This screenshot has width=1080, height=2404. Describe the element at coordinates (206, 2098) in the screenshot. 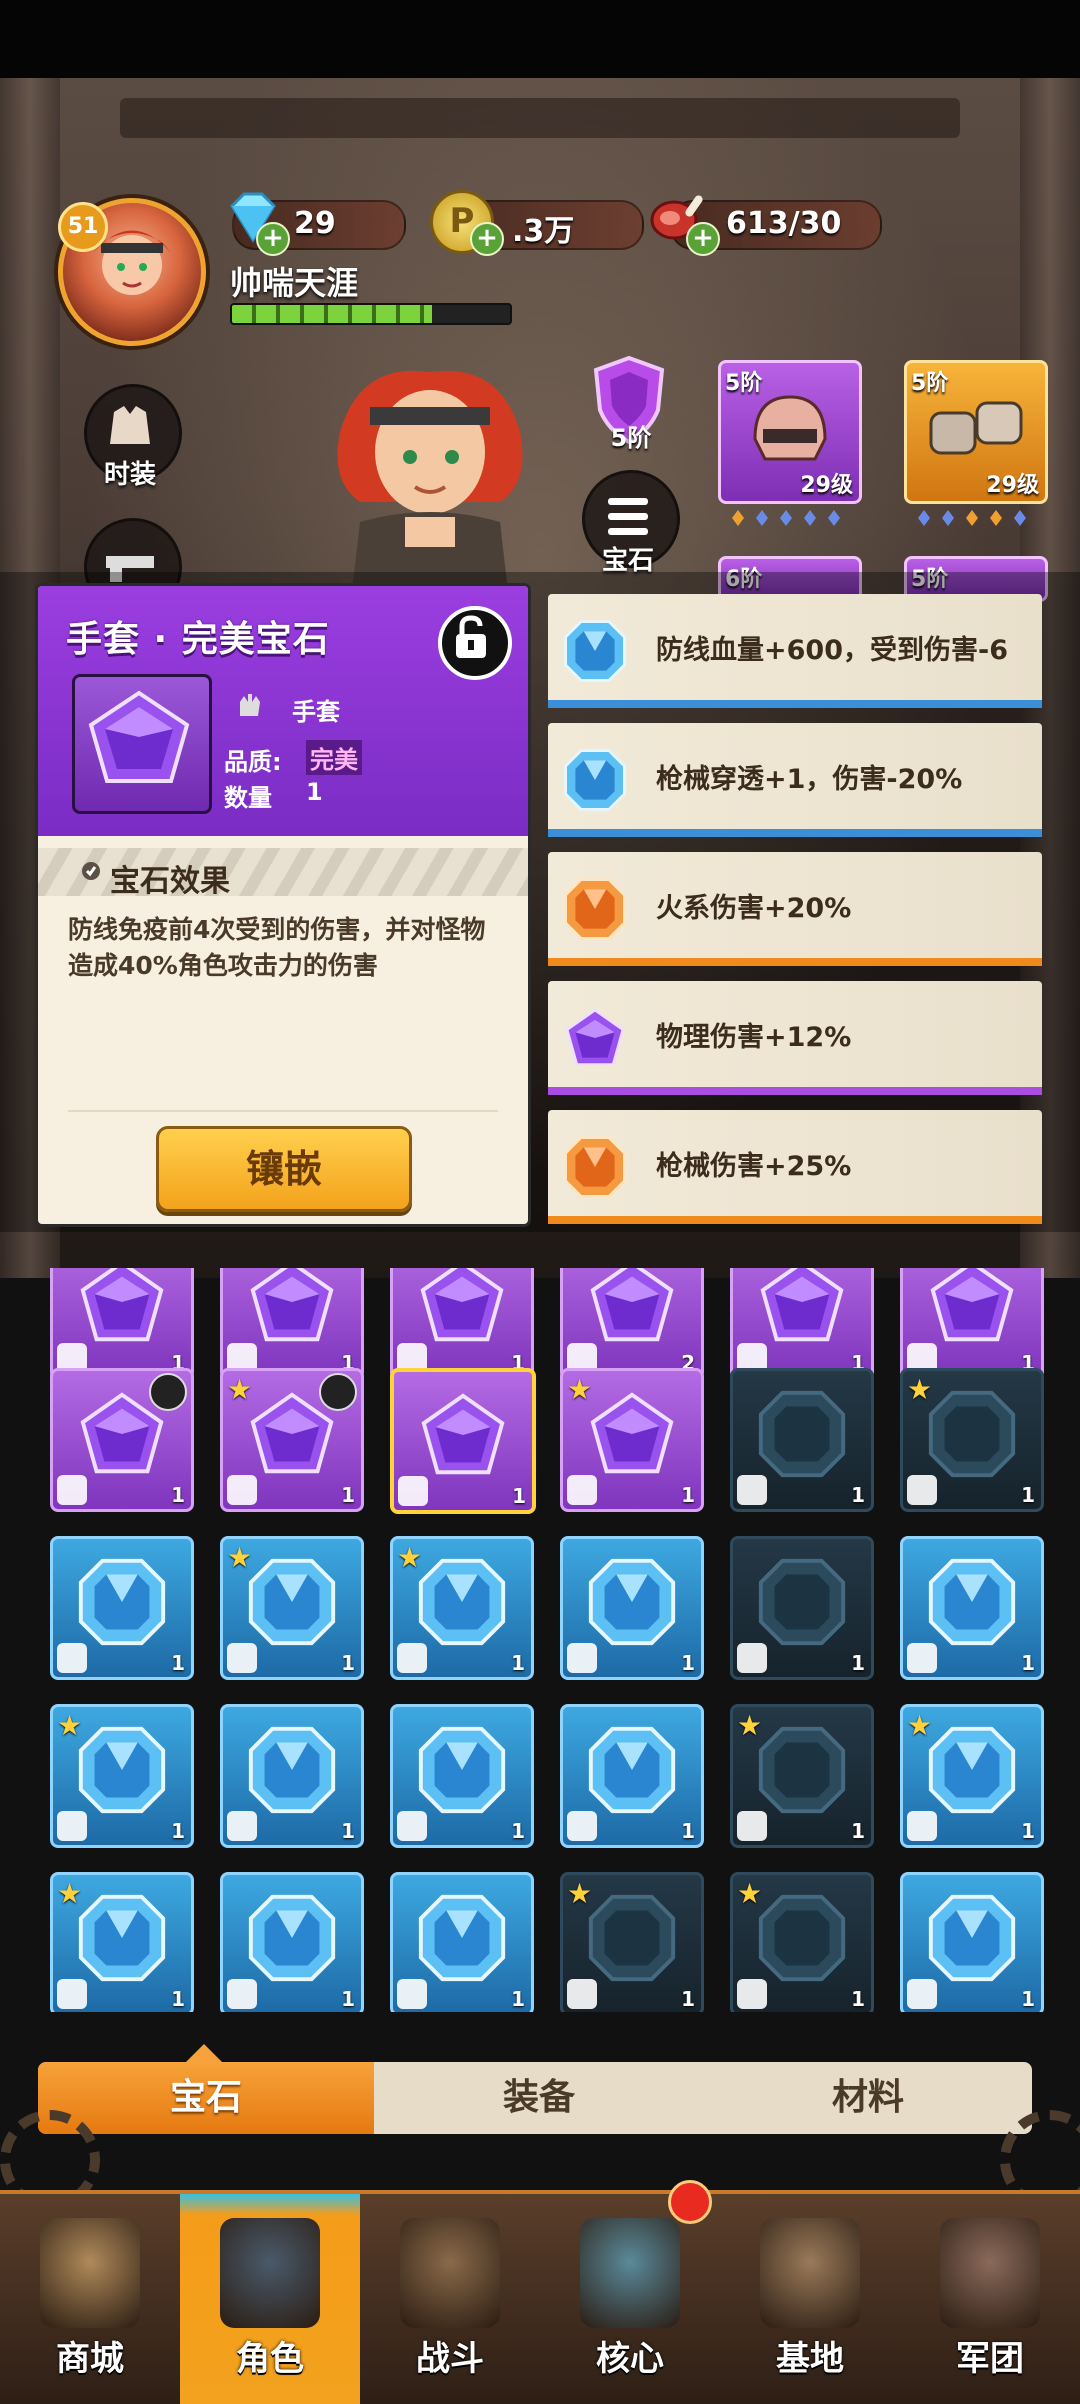

I see `tab-gem: 宝石` at that location.